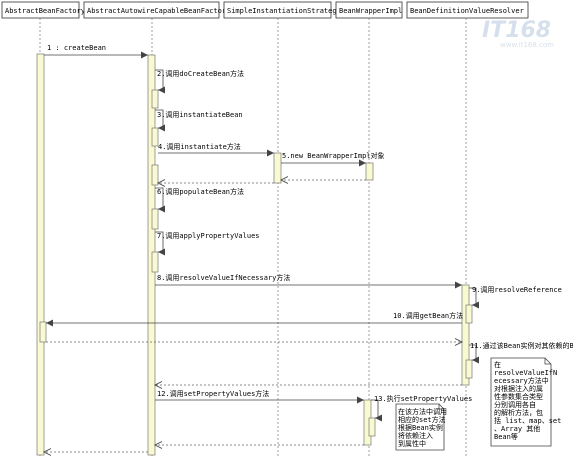 This screenshot has height=460, width=573. Describe the element at coordinates (521, 380) in the screenshot. I see `note-line: ecessary方法中` at that location.